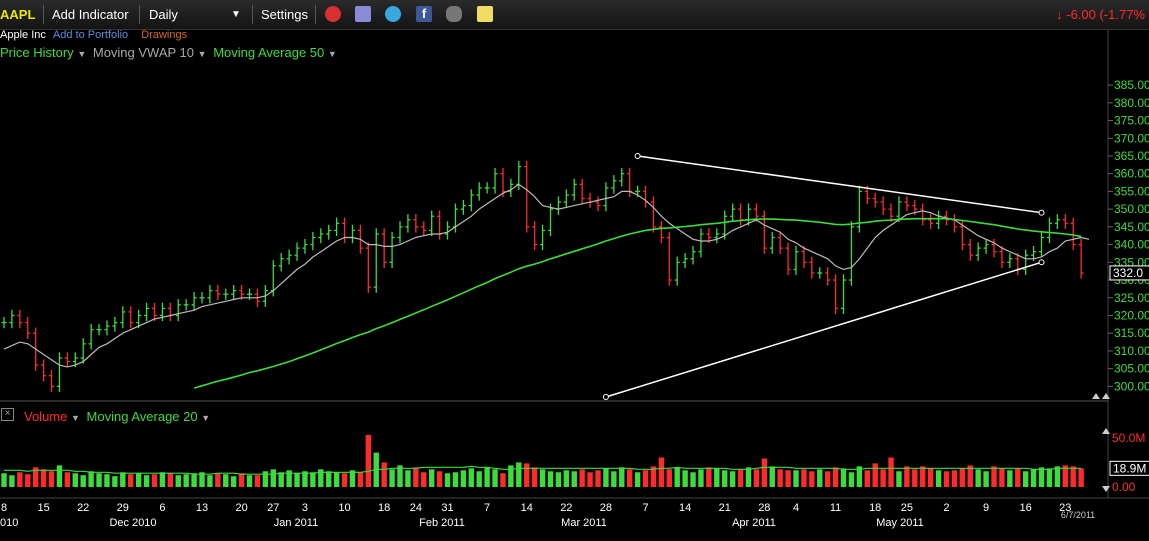  Describe the element at coordinates (1131, 85) in the screenshot. I see `price-tick-label: 385.00` at that location.